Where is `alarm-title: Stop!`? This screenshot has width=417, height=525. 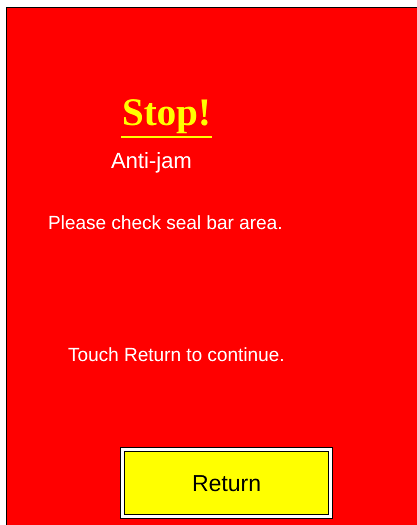
alarm-title: Stop! is located at coordinates (166, 114).